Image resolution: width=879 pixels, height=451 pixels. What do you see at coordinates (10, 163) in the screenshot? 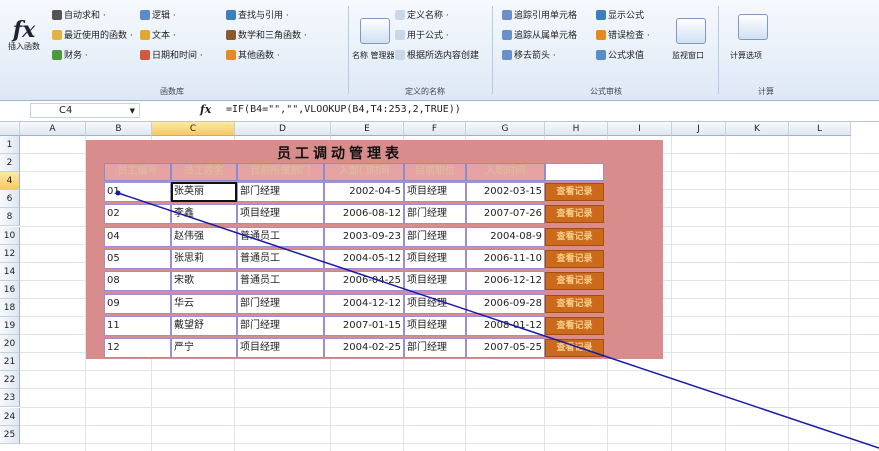
I see `row-header-2: 2` at bounding box center [10, 163].